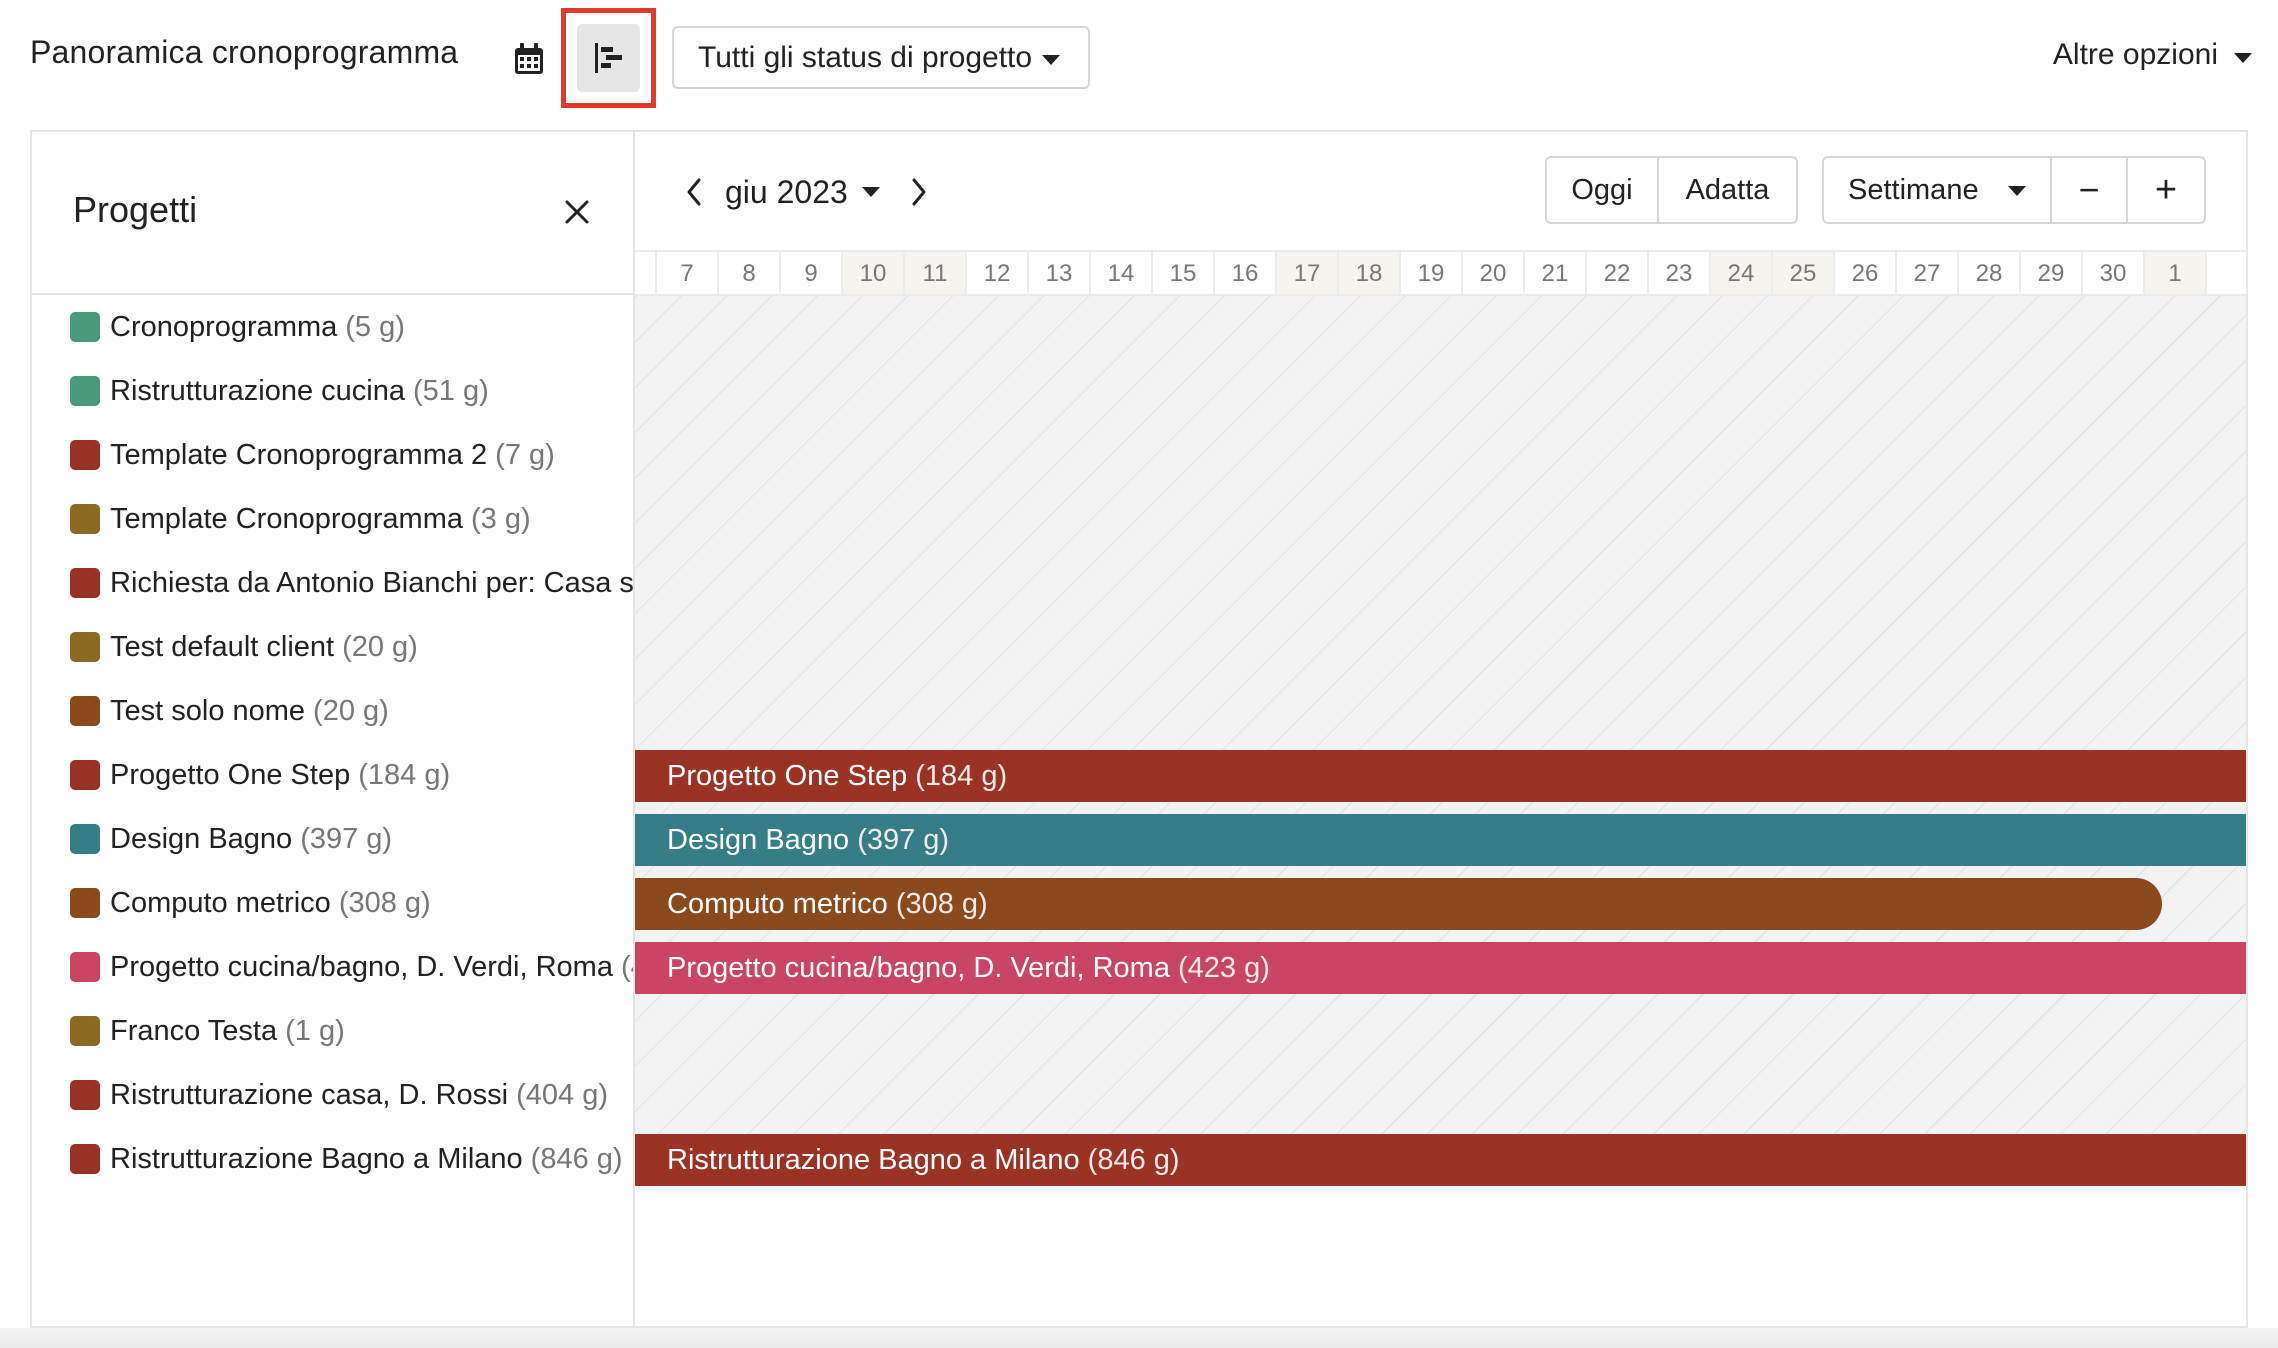 The width and height of the screenshot is (2278, 1348). I want to click on calendar-view-button, so click(529, 59).